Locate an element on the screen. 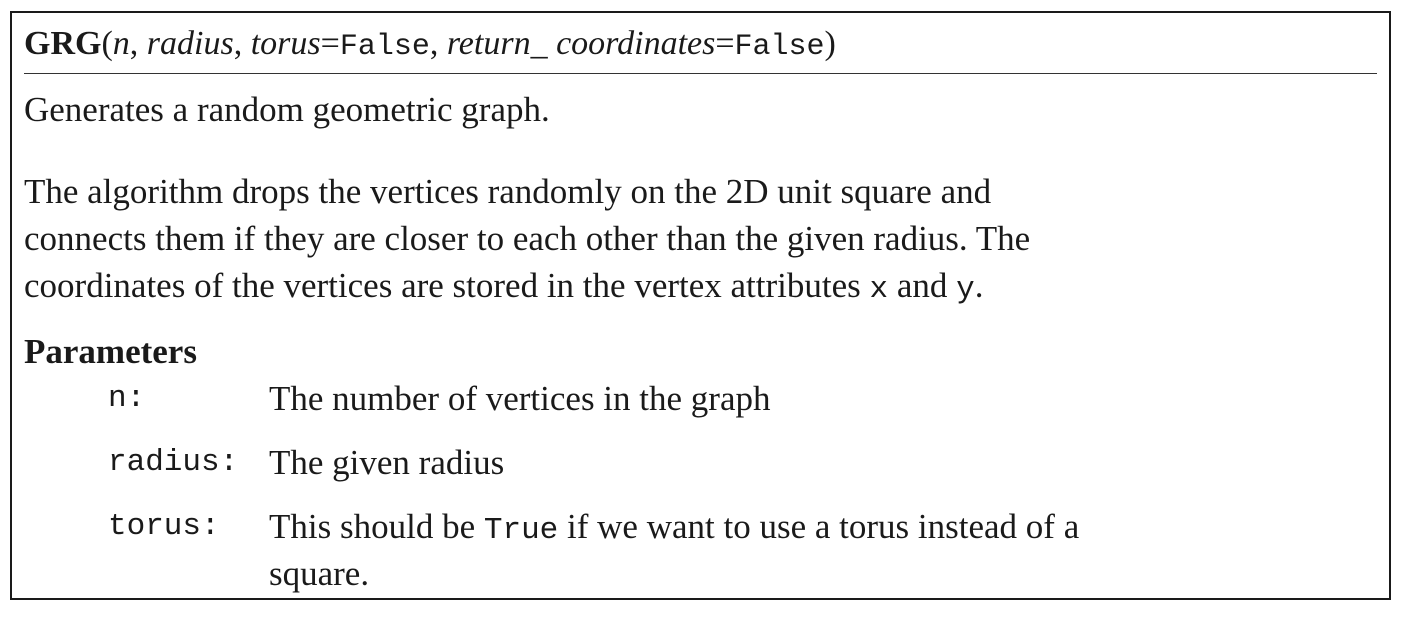  param-name-torus: torus: is located at coordinates (164, 526).